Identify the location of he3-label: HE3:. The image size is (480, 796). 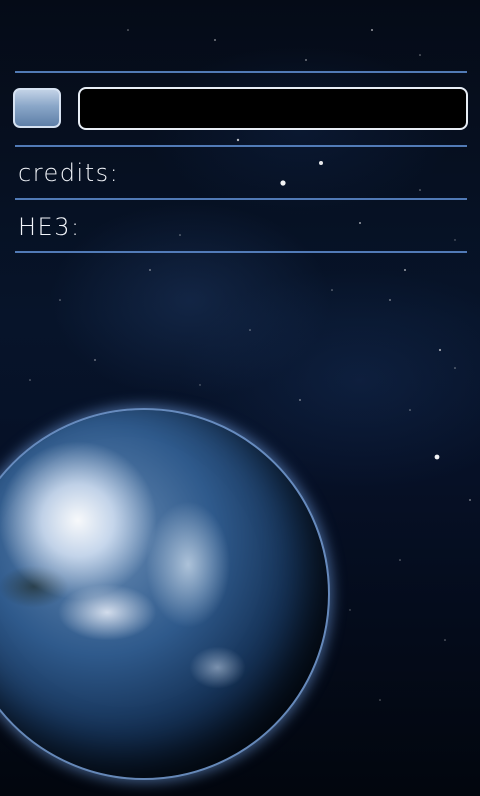
(49, 227).